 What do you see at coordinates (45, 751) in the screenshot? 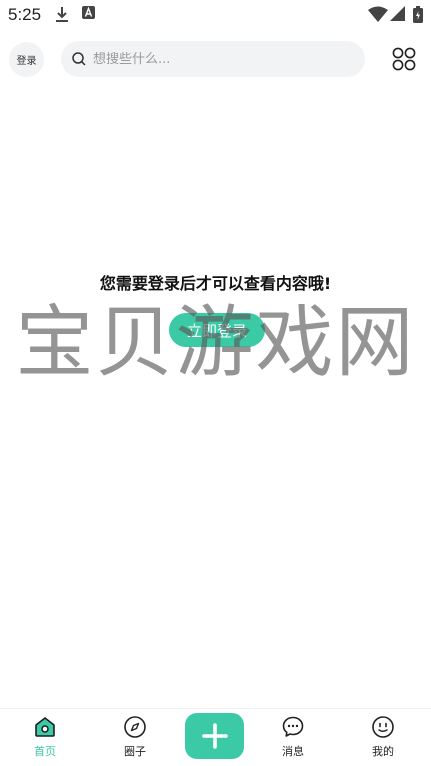
I see `nav-label-home: 首页` at bounding box center [45, 751].